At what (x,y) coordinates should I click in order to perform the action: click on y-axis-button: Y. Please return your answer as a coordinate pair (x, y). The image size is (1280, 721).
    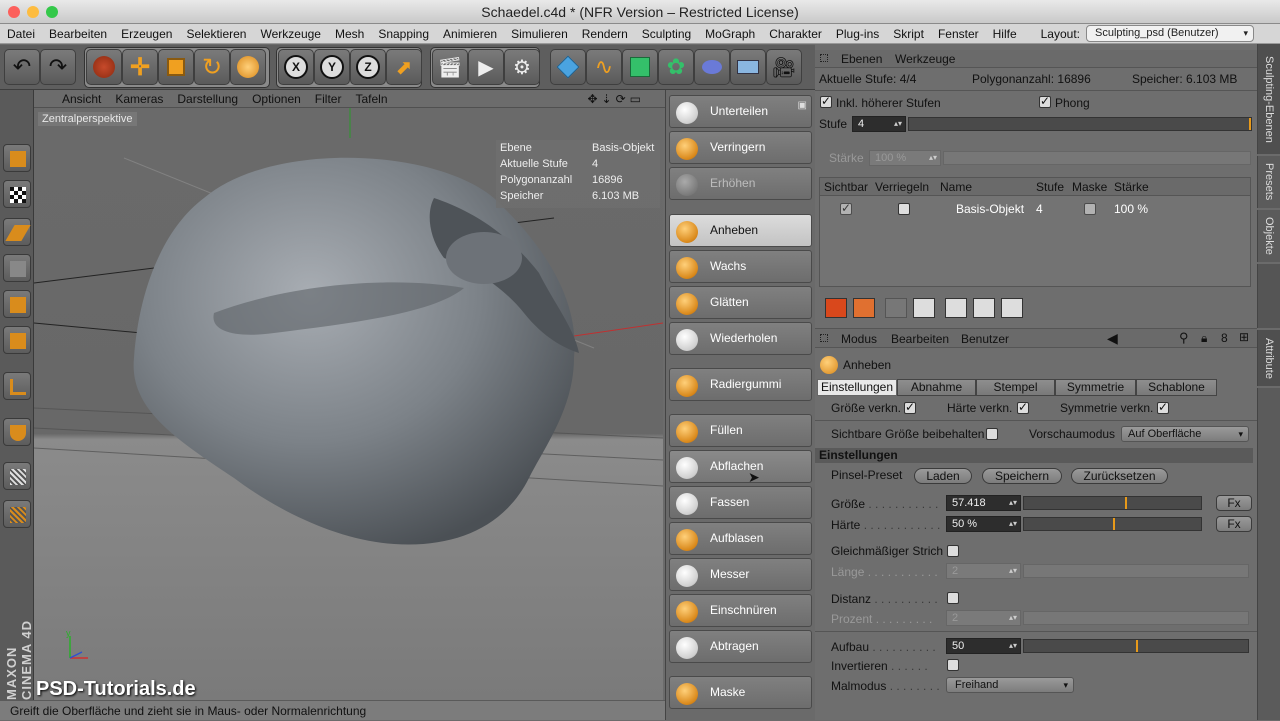
    Looking at the image, I should click on (332, 67).